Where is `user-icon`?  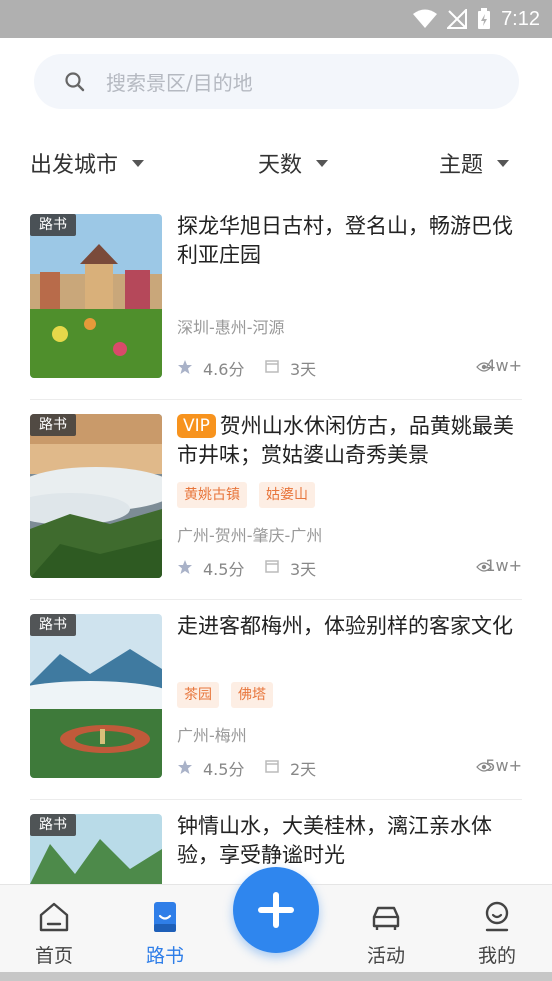 user-icon is located at coordinates (497, 916).